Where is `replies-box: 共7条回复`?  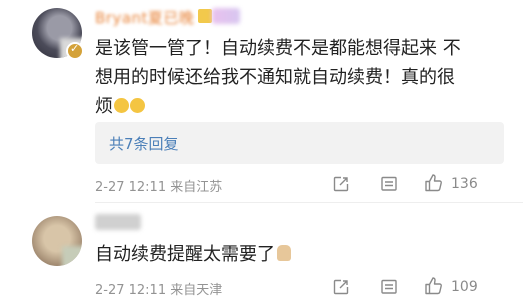
replies-box: 共7条回复 is located at coordinates (299, 143).